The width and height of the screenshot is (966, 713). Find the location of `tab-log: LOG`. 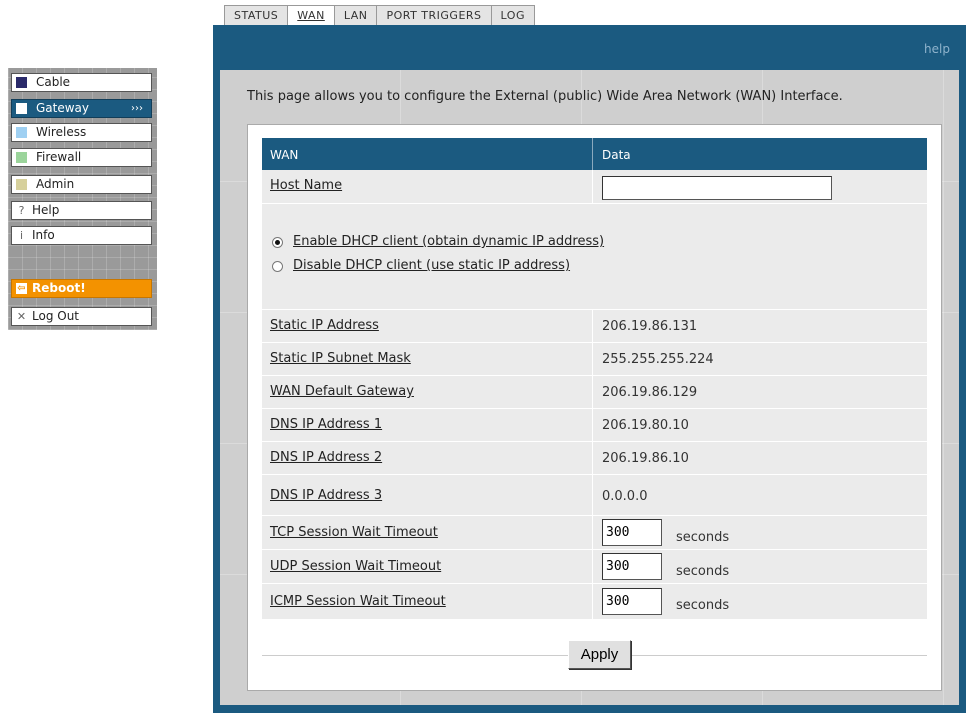

tab-log: LOG is located at coordinates (512, 15).